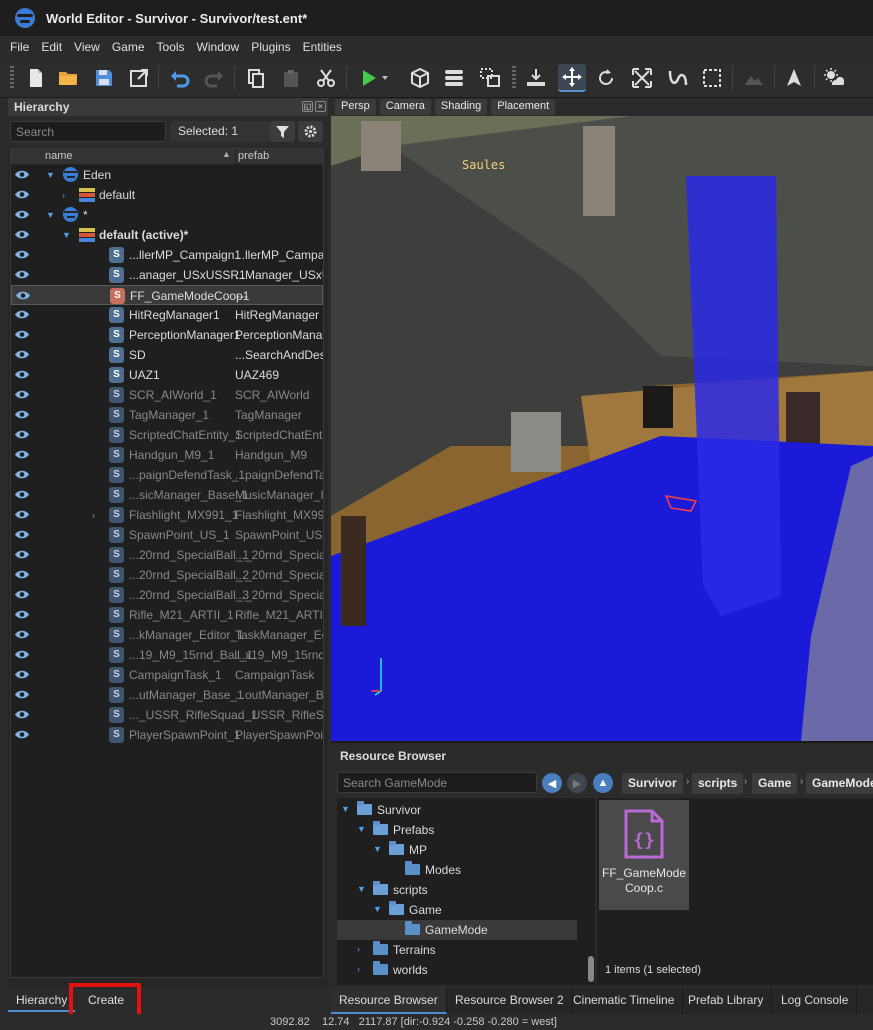 The height and width of the screenshot is (1030, 873). I want to click on tree-row: S ...20rnd_SpecialBall_1 ..._20rnd_Special, so click(167, 555).